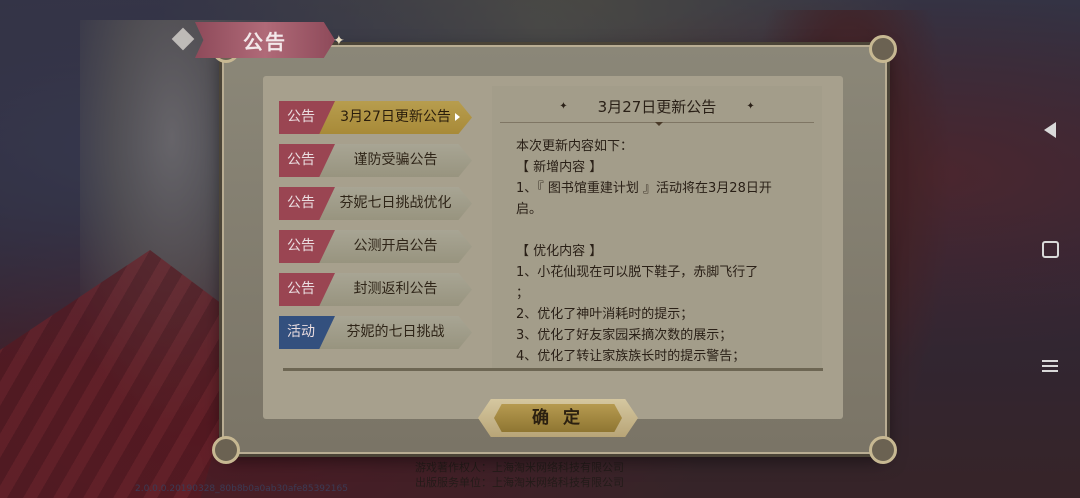  I want to click on credit-copyright: 游戏著作权人：上海淘米网络科技有限公司, so click(519, 467).